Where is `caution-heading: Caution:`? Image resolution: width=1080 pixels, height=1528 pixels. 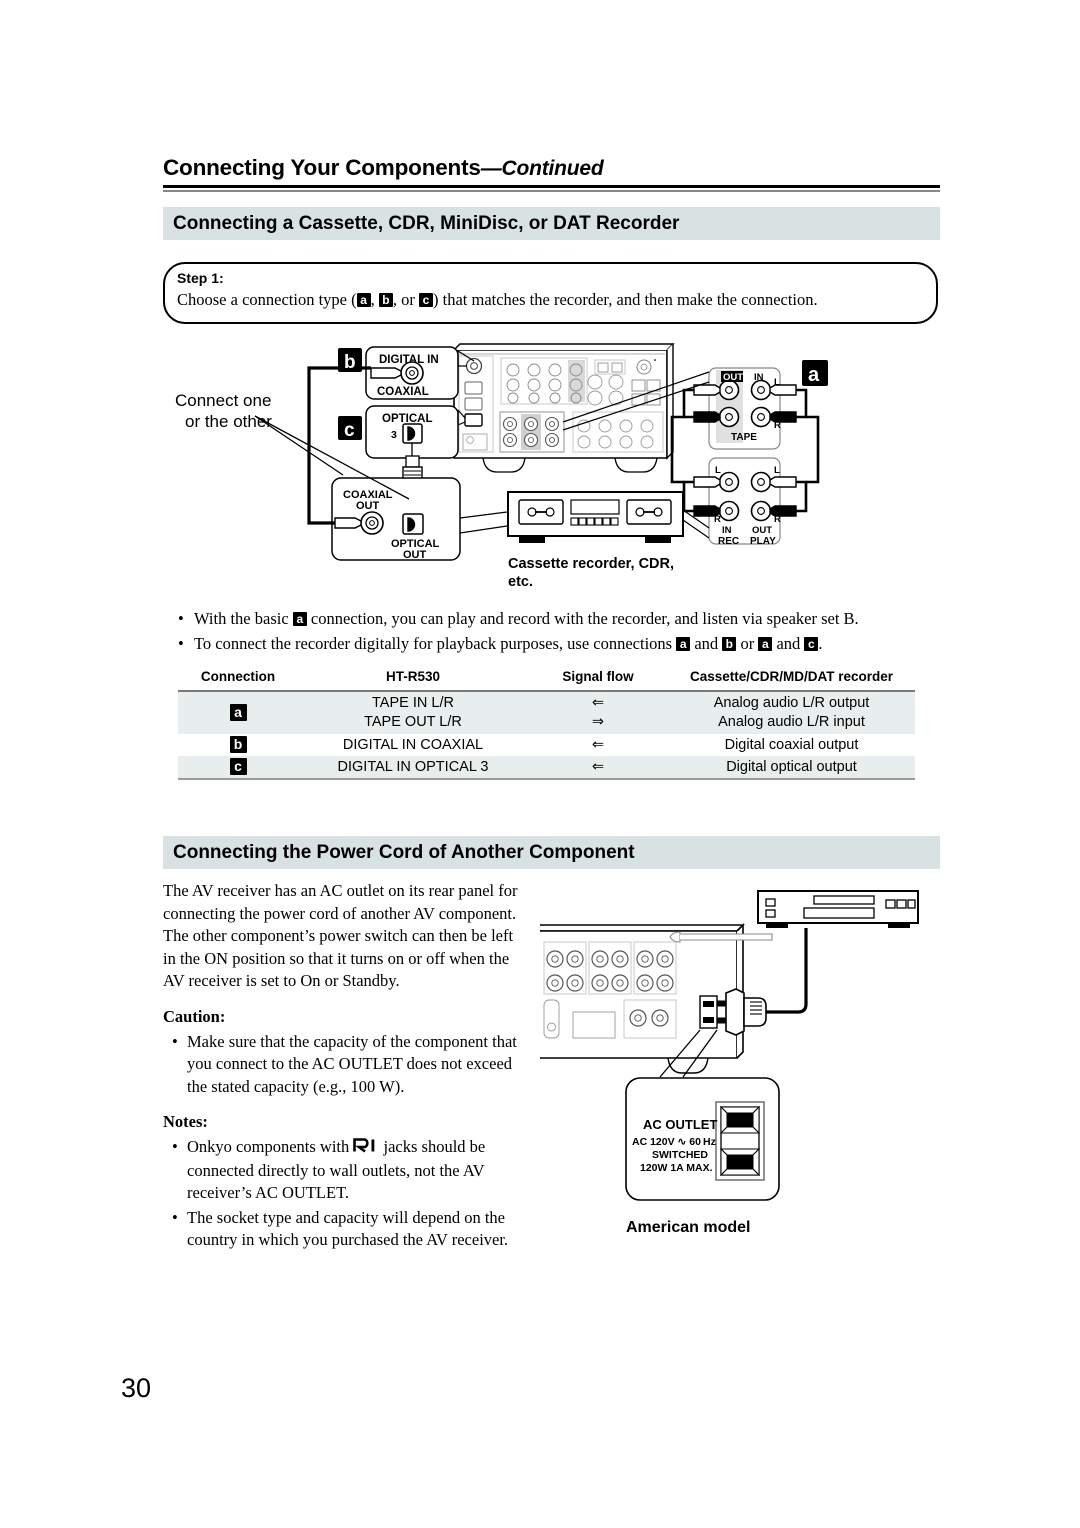
caution-heading: Caution: is located at coordinates (194, 1016).